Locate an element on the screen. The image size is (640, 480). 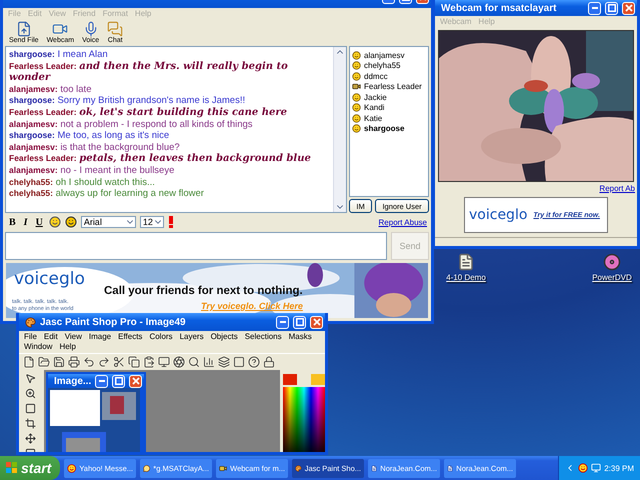
chat-message: Fearless Leader: petals, then leaves then background blue is located at coordinates (160, 159).